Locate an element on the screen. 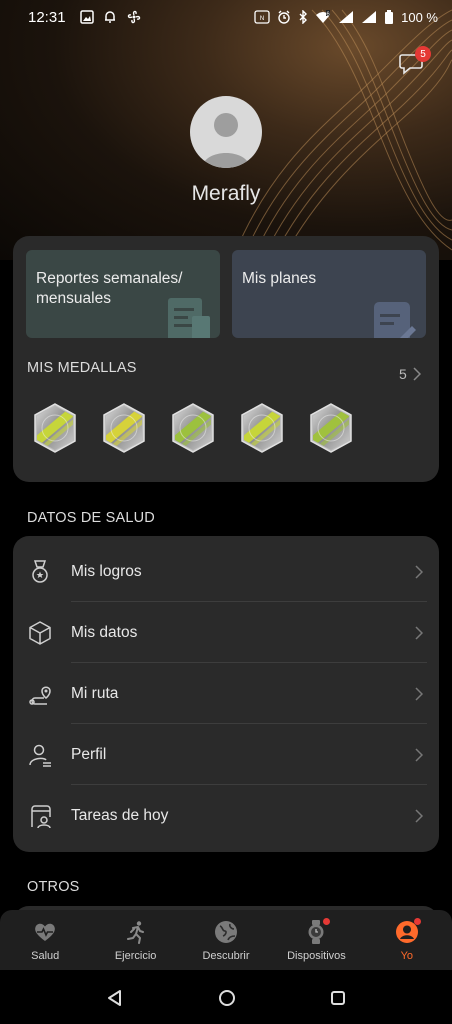 This screenshot has width=452, height=1024. heart-pulse-icon is located at coordinates (45, 932).